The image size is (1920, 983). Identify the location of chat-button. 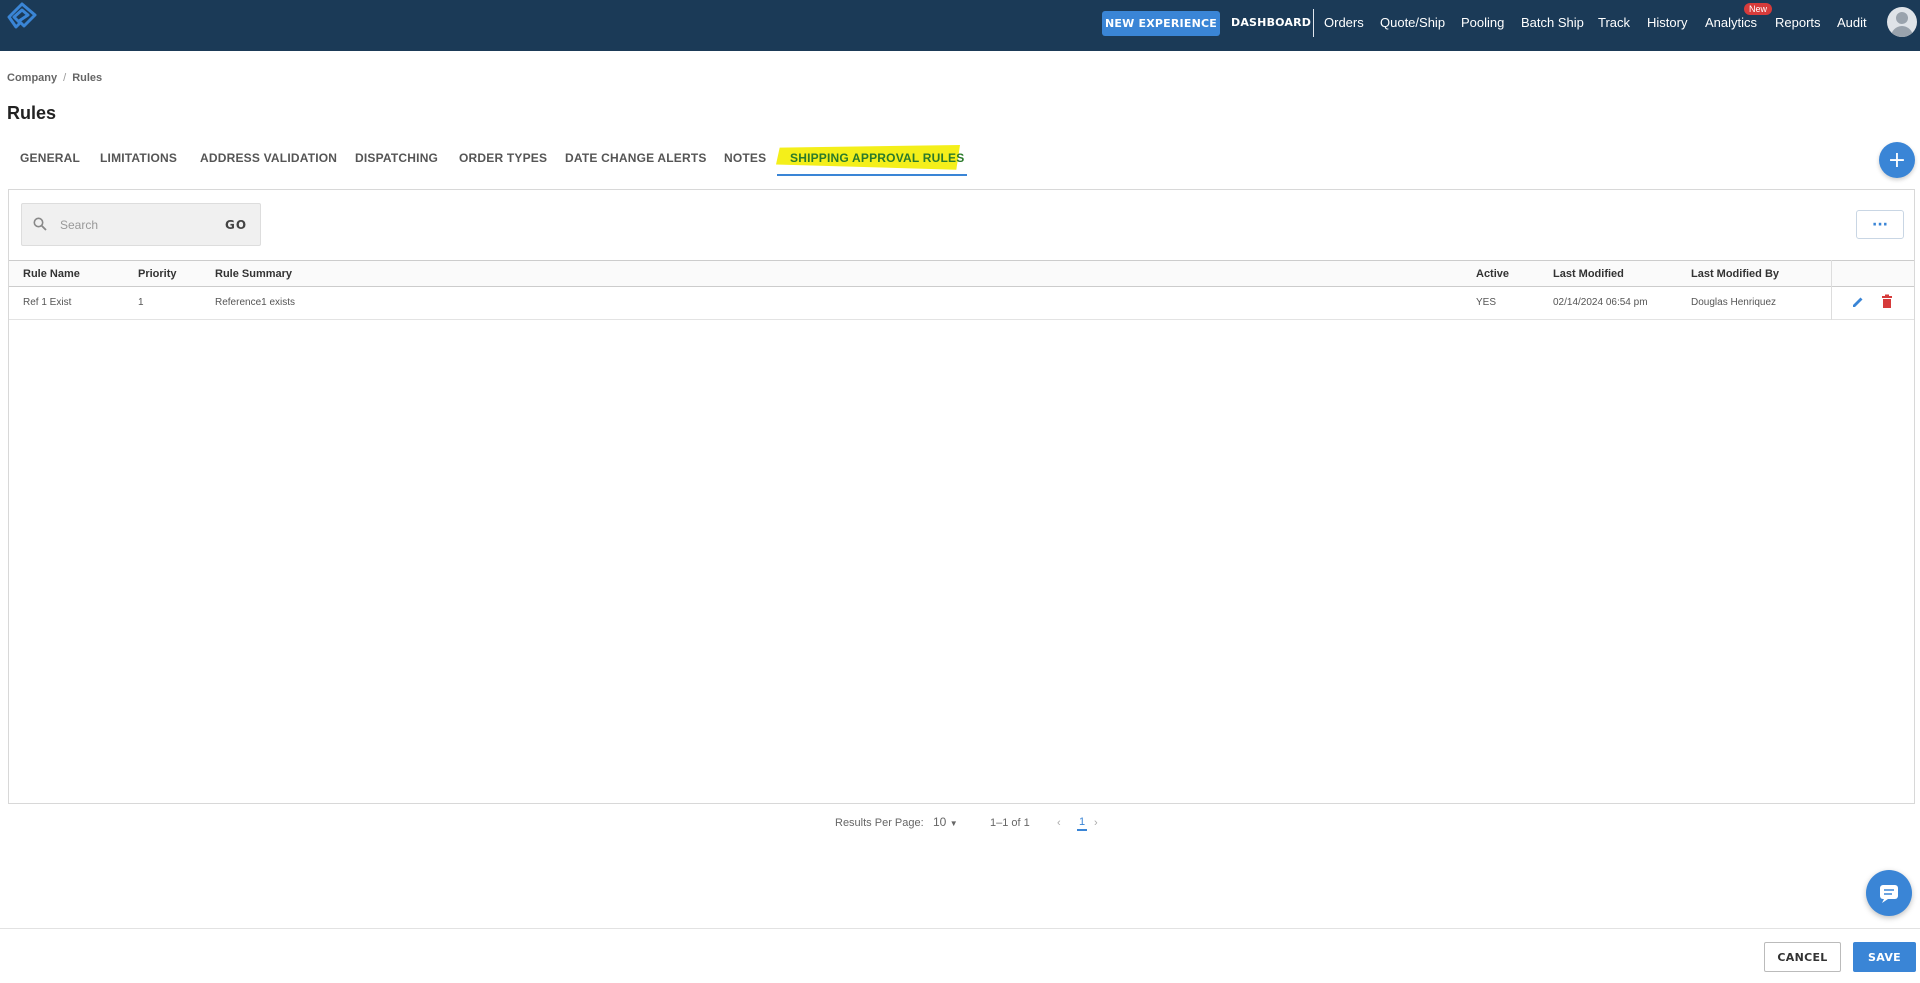
(1889, 893).